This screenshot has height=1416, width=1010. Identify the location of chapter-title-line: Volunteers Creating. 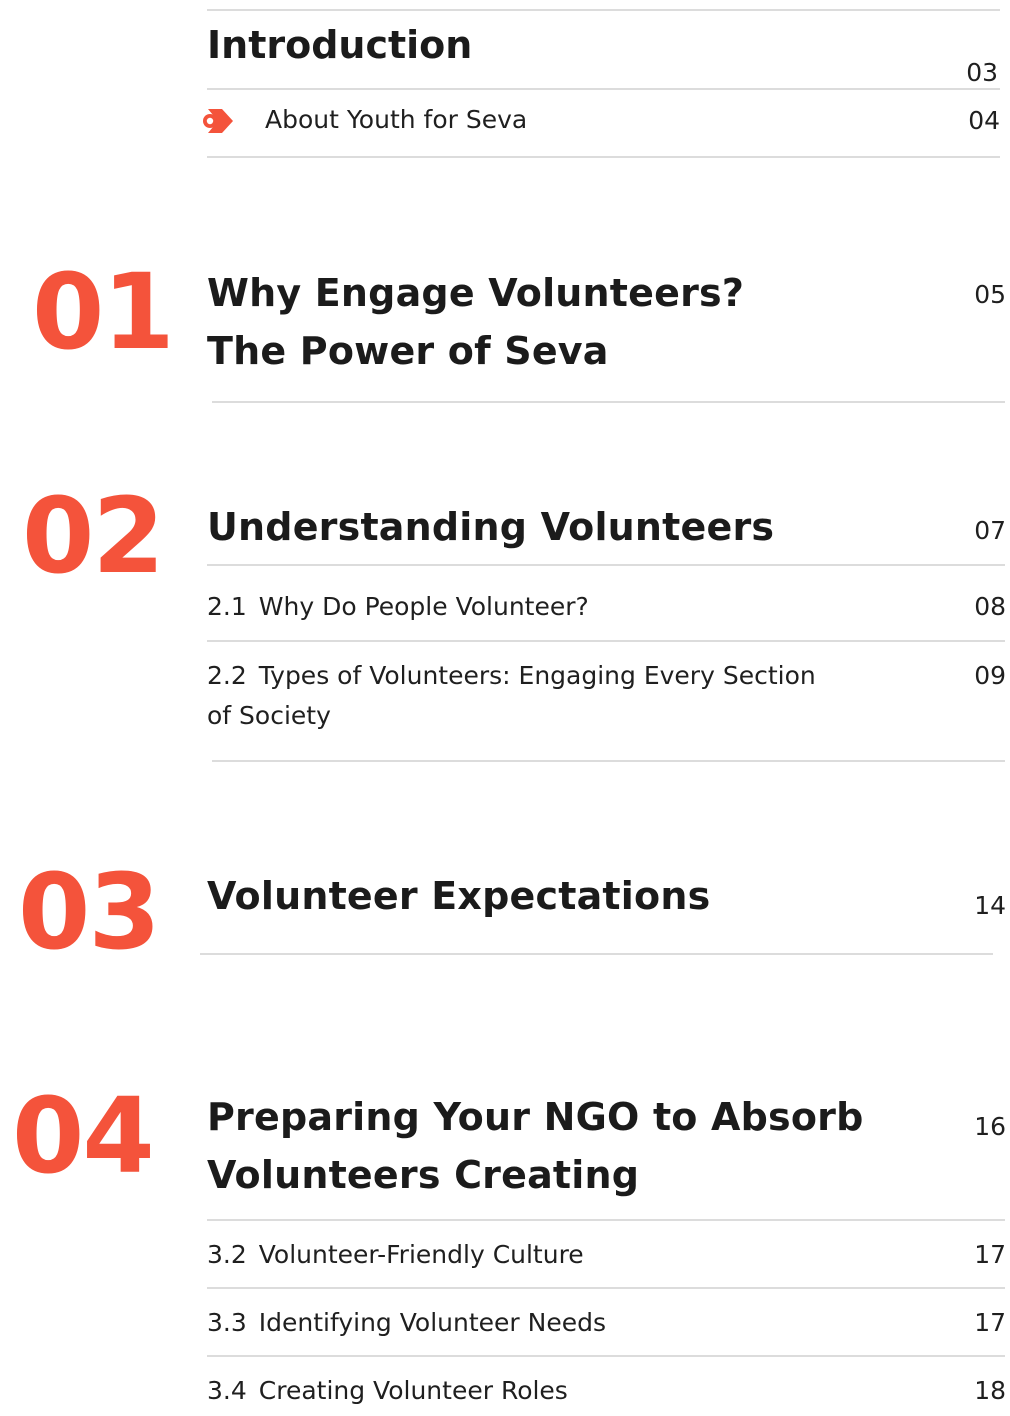
(423, 1175).